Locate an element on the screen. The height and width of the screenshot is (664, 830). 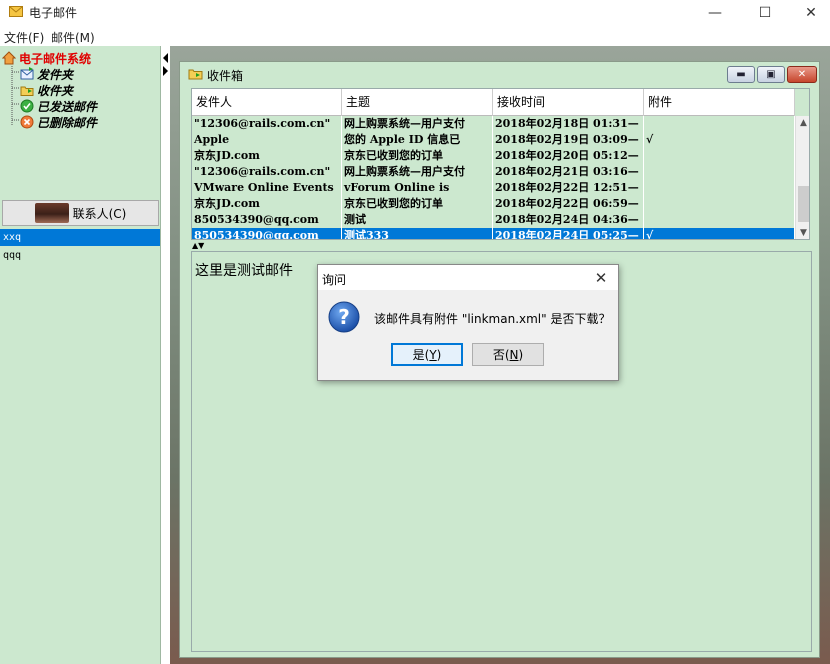
tree-root-label: 电子邮件系统 is located at coordinates (55, 58).